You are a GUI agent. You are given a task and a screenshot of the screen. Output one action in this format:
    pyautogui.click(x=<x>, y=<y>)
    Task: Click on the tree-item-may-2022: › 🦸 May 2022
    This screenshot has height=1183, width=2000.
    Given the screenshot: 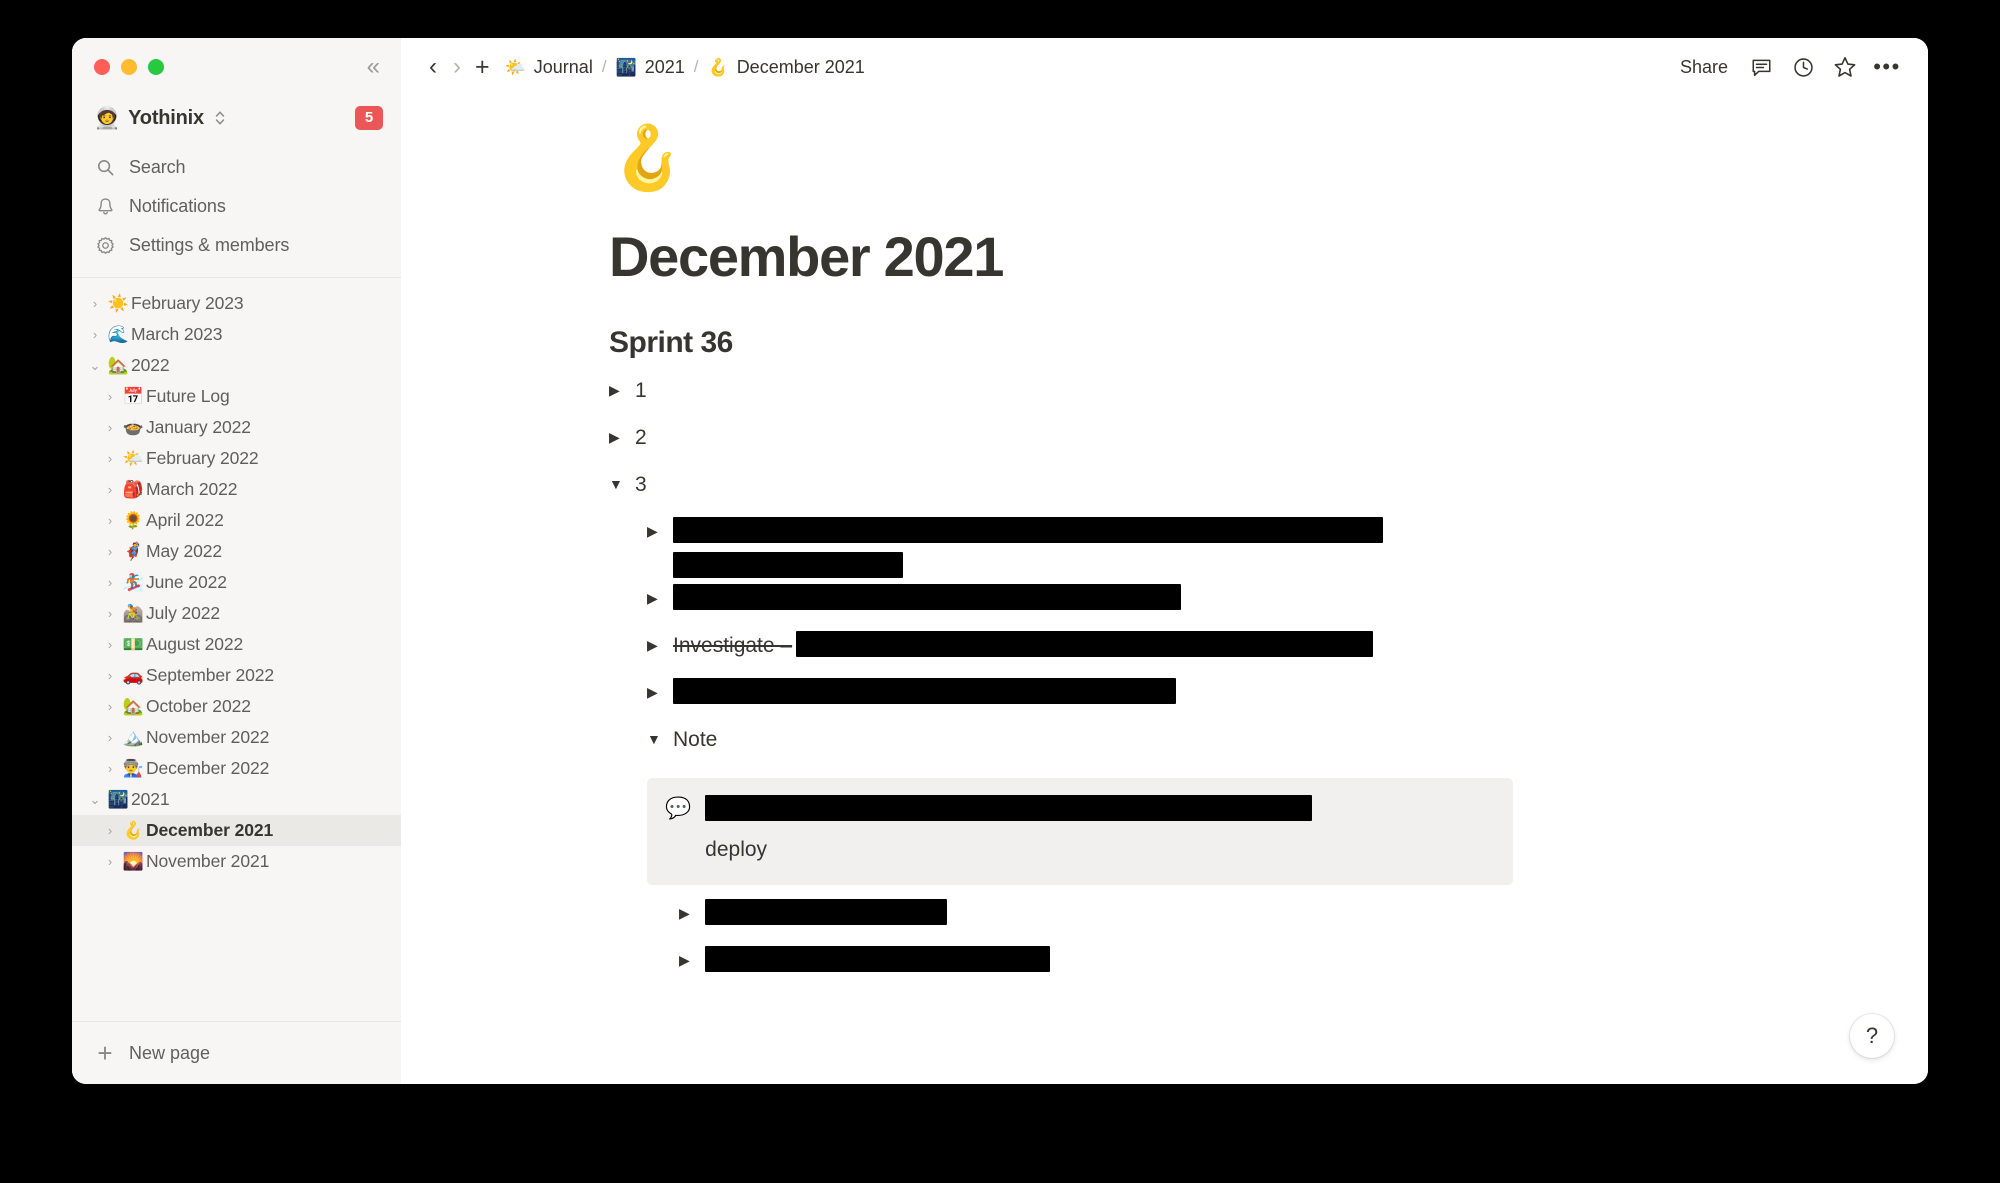 What is the action you would take?
    pyautogui.click(x=236, y=551)
    